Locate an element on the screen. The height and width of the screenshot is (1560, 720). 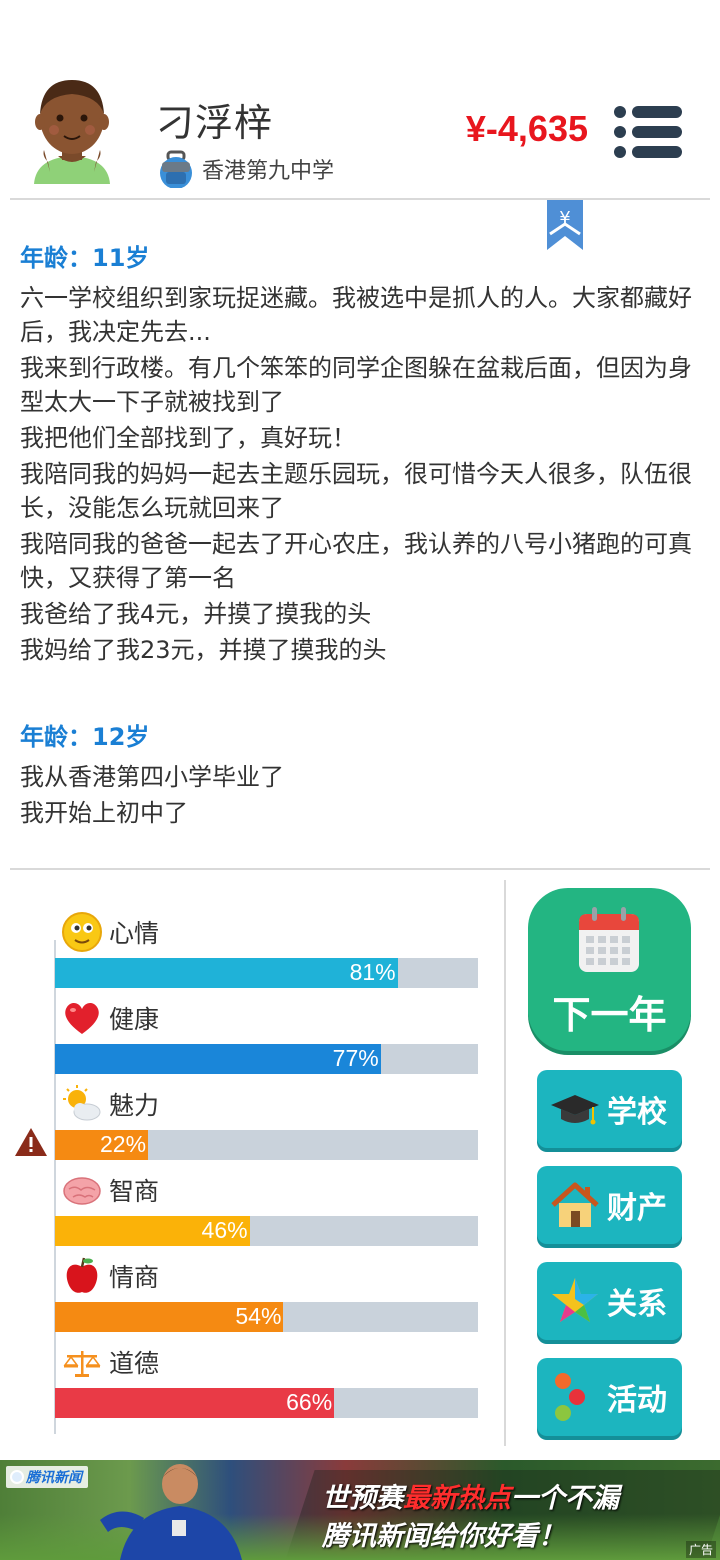
warning-icon is located at coordinates (31, 1142).